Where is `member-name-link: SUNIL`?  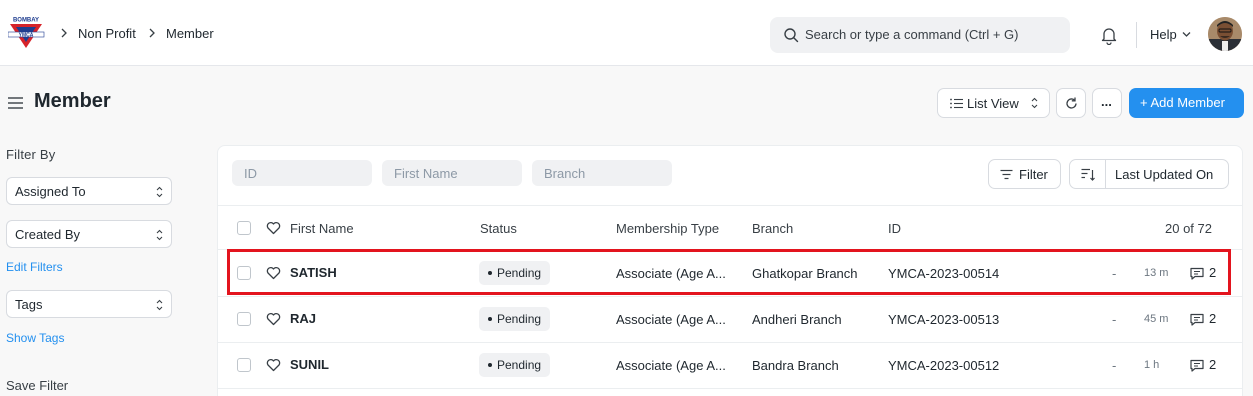
member-name-link: SUNIL is located at coordinates (309, 364).